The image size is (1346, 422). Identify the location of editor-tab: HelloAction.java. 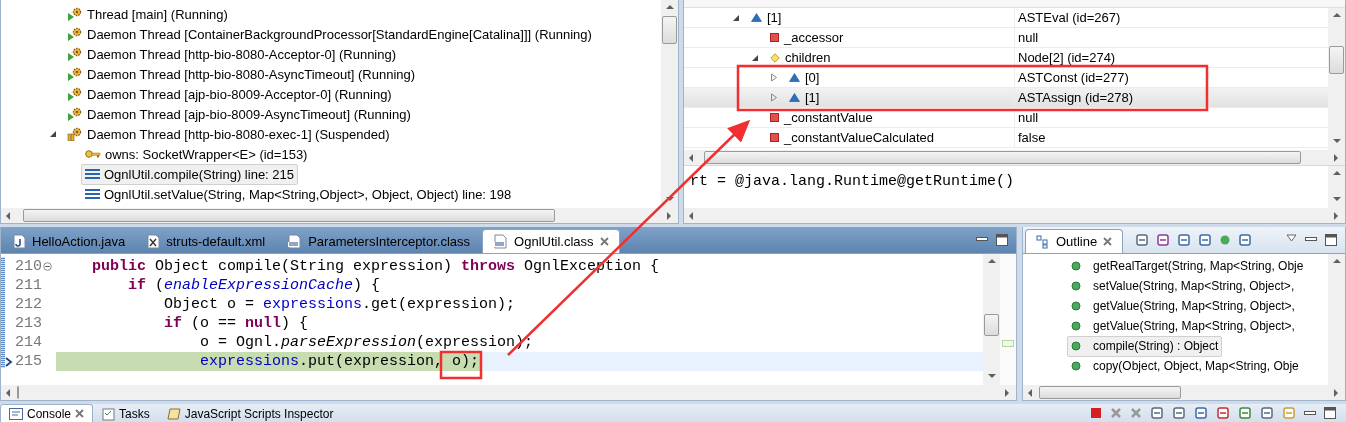
(69, 241).